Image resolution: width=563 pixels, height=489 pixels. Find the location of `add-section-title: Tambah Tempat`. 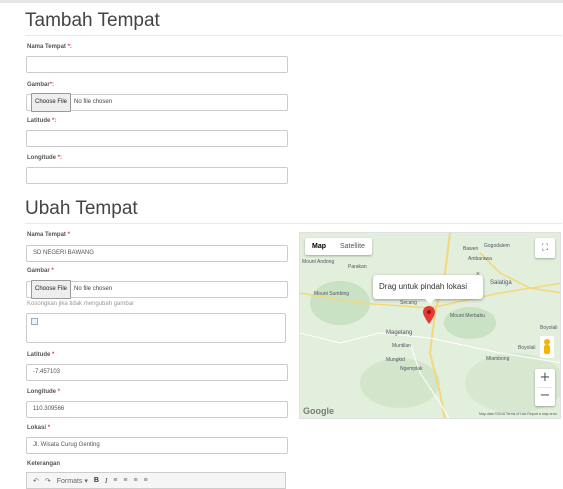

add-section-title: Tambah Tempat is located at coordinates (92, 20).